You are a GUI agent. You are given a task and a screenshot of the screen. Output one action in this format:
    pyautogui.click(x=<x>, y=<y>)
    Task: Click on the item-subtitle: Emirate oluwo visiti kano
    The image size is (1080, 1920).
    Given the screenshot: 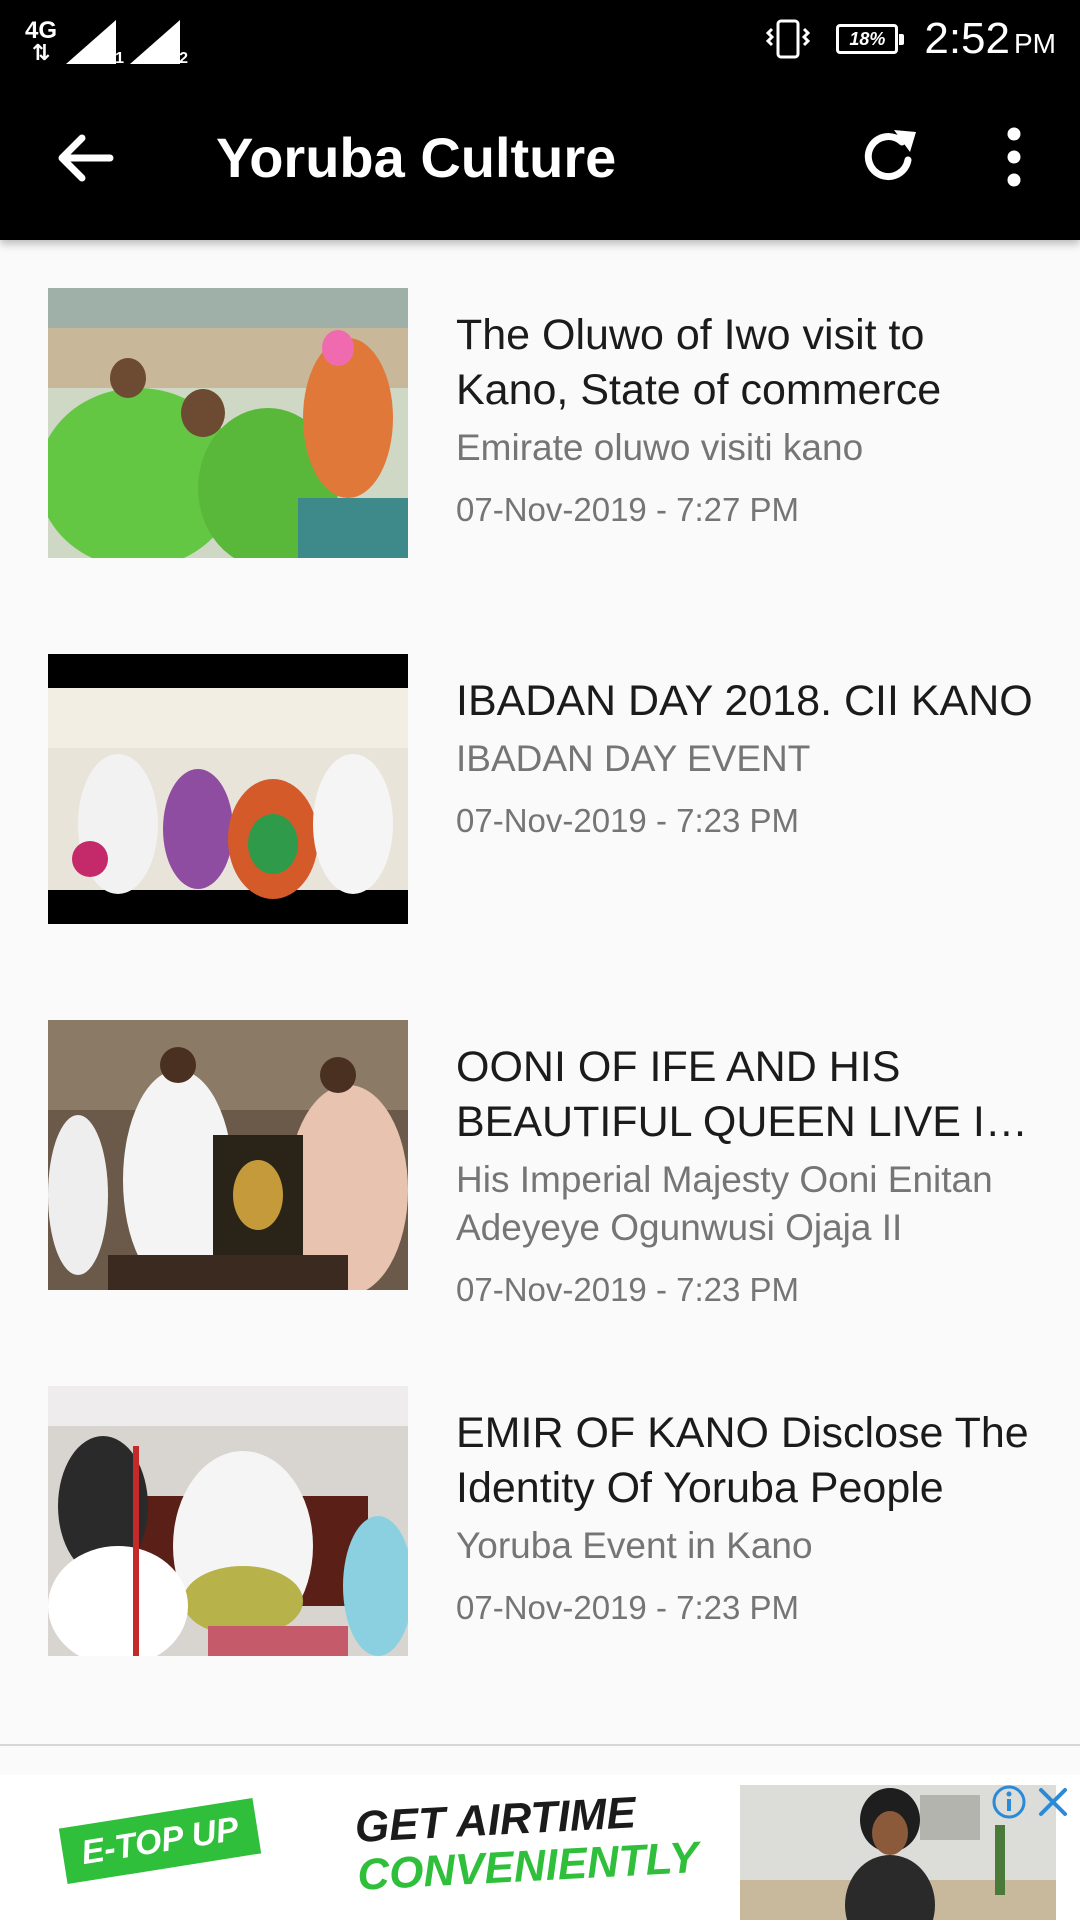 What is the action you would take?
    pyautogui.click(x=660, y=447)
    